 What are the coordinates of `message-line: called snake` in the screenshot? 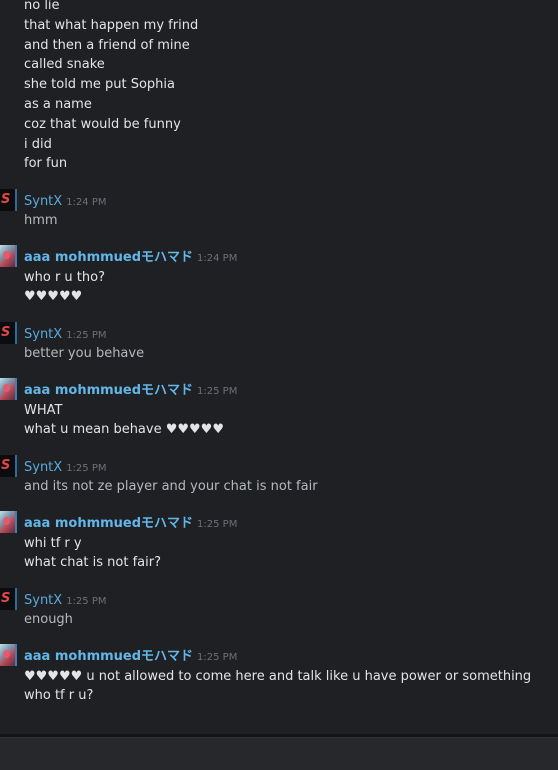 It's located at (64, 65).